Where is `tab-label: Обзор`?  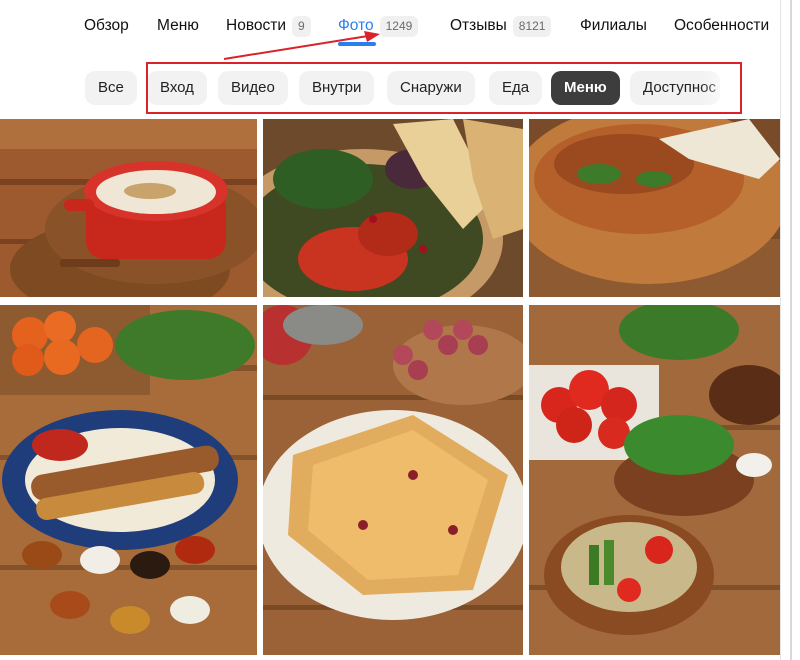
tab-label: Обзор is located at coordinates (106, 25).